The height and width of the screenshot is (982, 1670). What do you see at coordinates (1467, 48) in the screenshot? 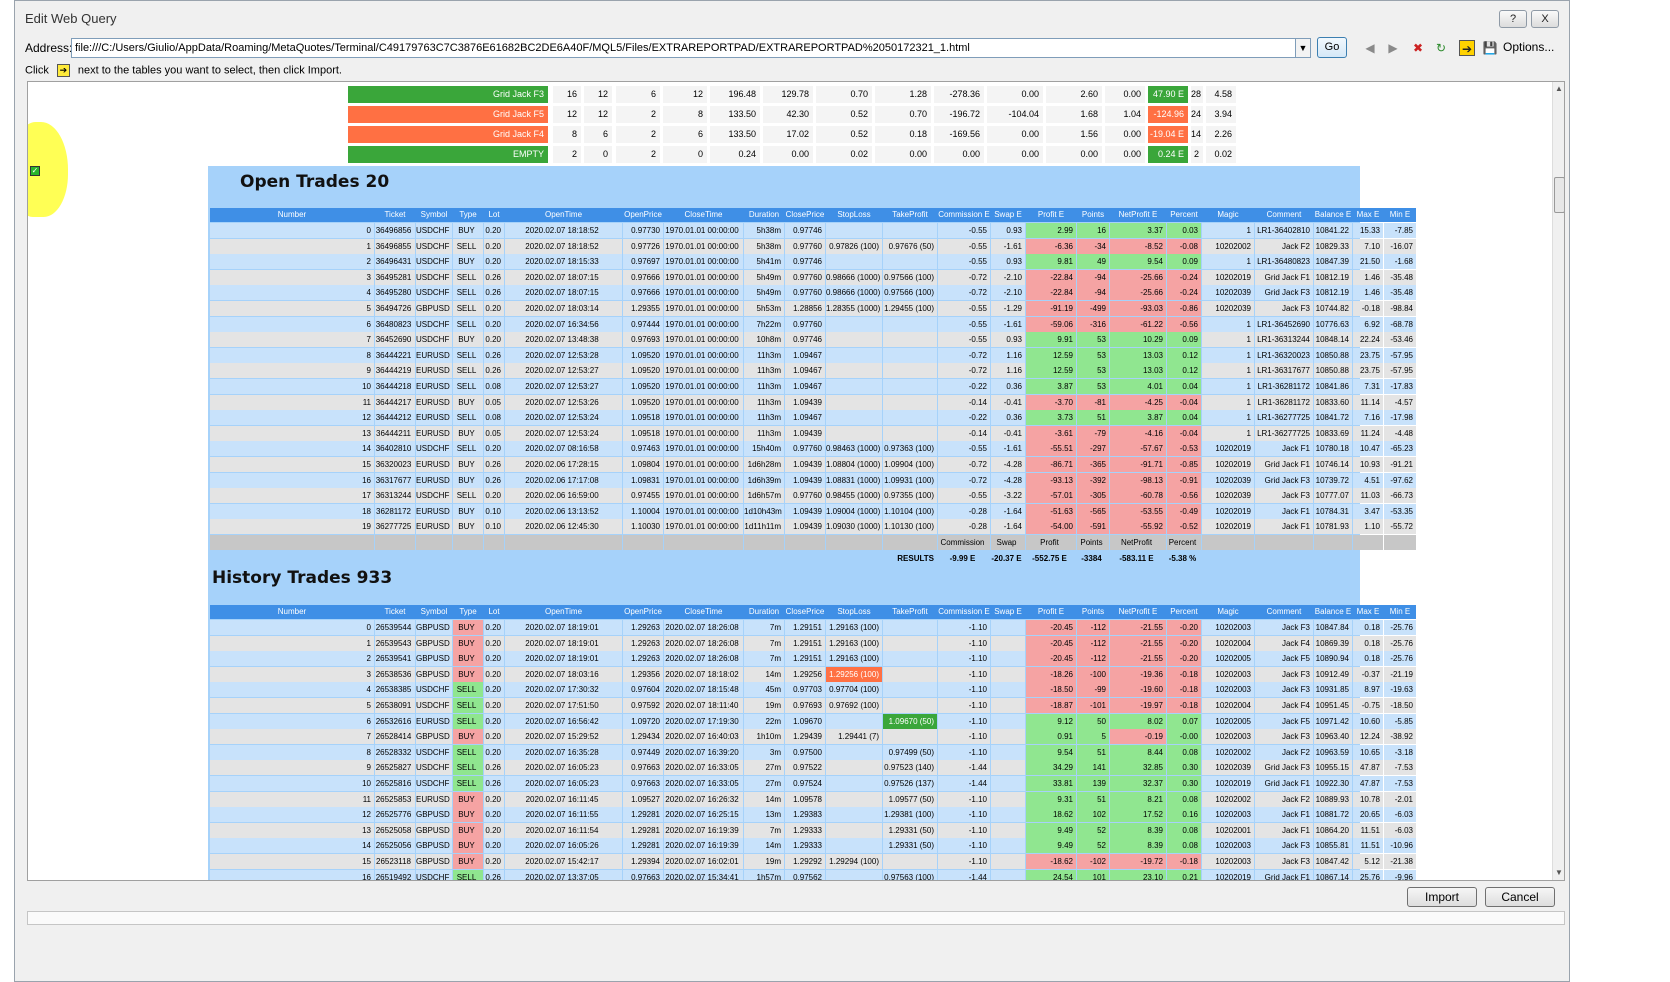
I see `hide-icons-icon: ➔` at bounding box center [1467, 48].